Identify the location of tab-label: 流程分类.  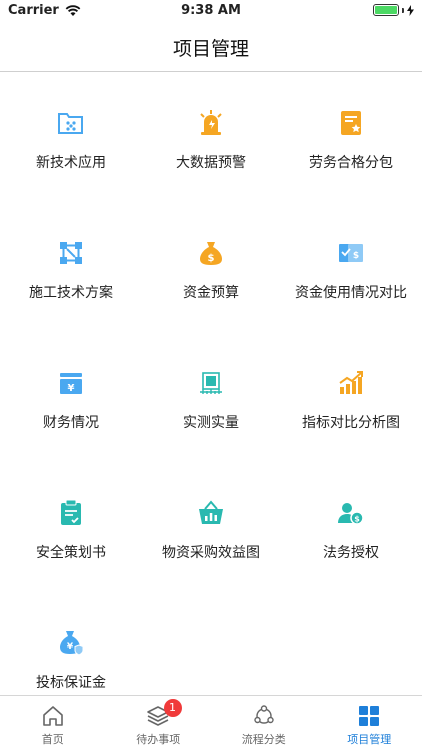
(263, 739).